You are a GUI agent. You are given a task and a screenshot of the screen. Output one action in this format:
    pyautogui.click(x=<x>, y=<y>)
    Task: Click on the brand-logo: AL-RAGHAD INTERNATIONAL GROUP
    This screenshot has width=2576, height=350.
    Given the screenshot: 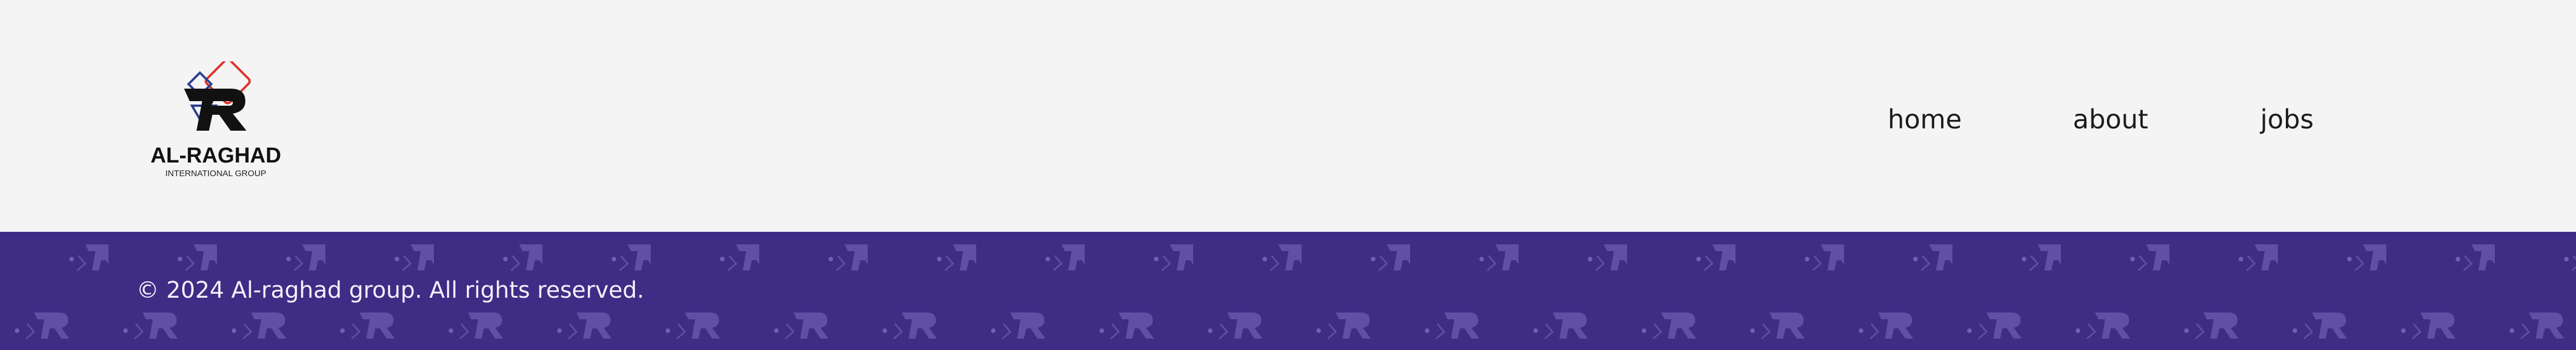 What is the action you would take?
    pyautogui.click(x=216, y=123)
    